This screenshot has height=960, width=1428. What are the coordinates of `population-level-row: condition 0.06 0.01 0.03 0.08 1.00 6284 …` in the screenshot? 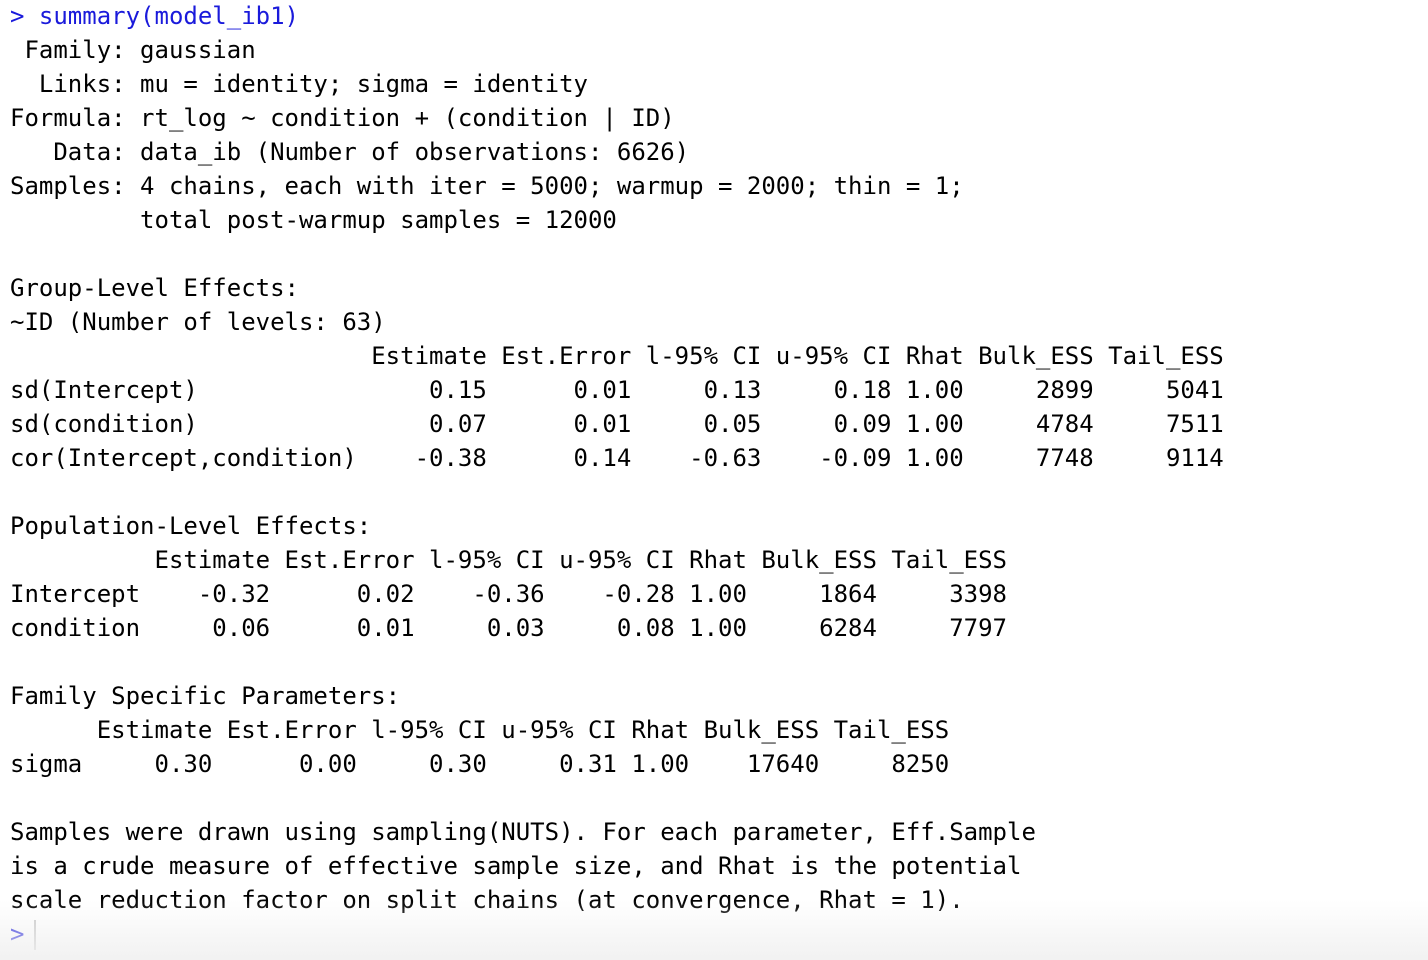 It's located at (508, 628).